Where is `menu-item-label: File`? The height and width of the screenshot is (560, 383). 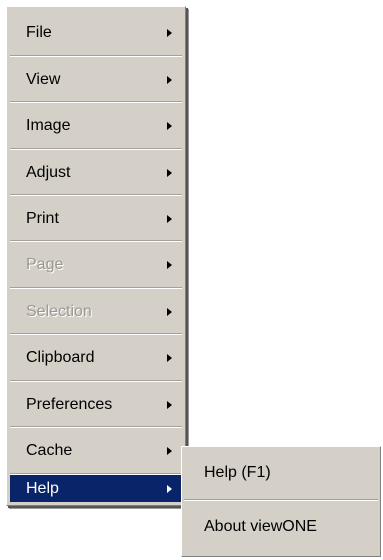 menu-item-label: File is located at coordinates (39, 32).